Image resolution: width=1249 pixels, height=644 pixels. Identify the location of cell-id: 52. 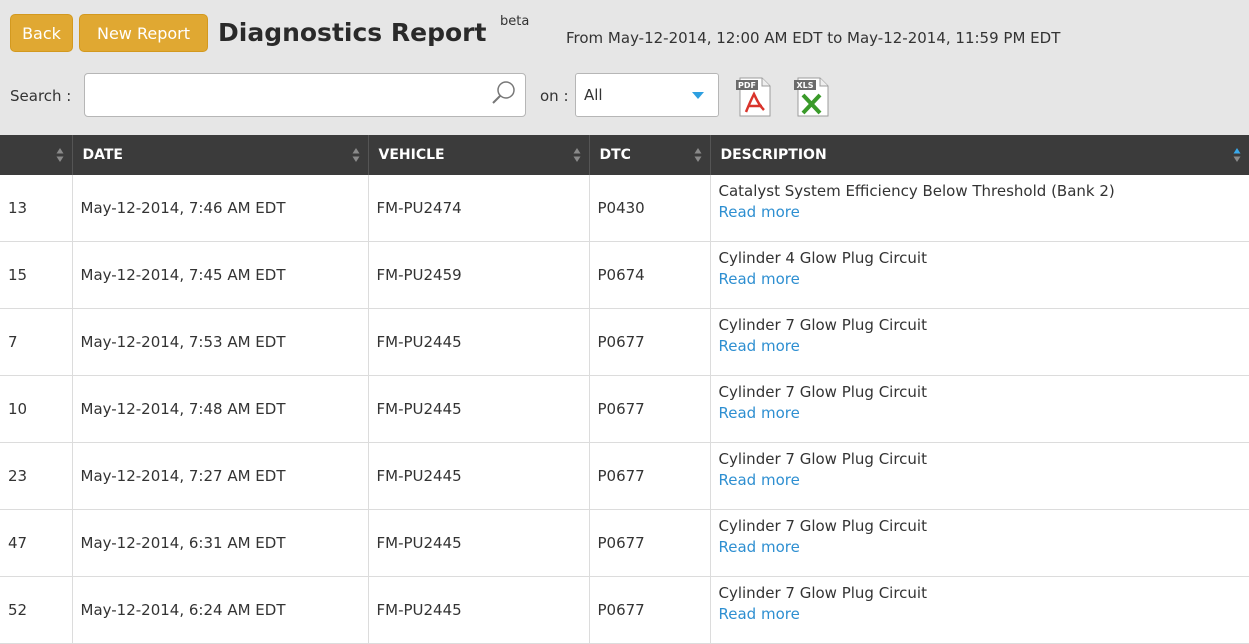
(36, 610).